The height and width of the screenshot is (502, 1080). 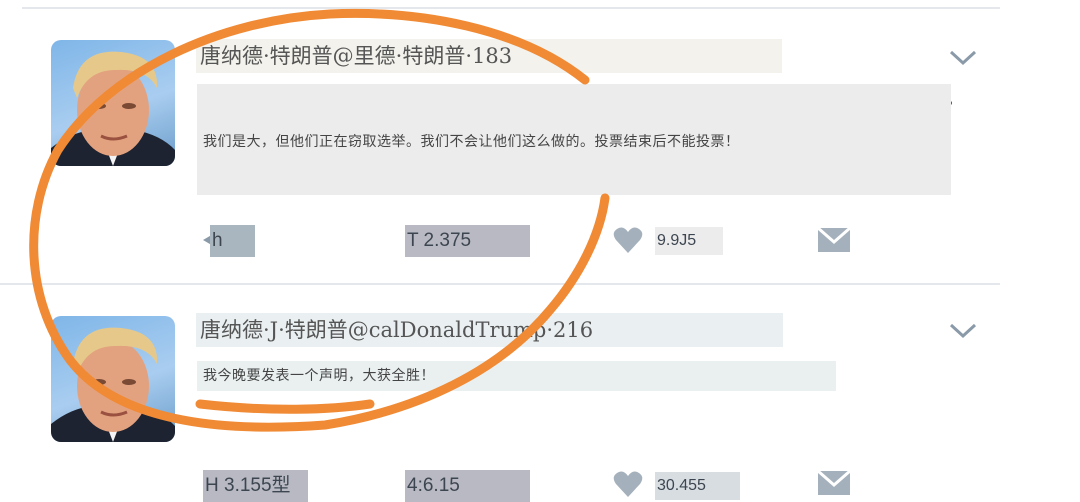 I want to click on tweet-divider, so click(x=500, y=284).